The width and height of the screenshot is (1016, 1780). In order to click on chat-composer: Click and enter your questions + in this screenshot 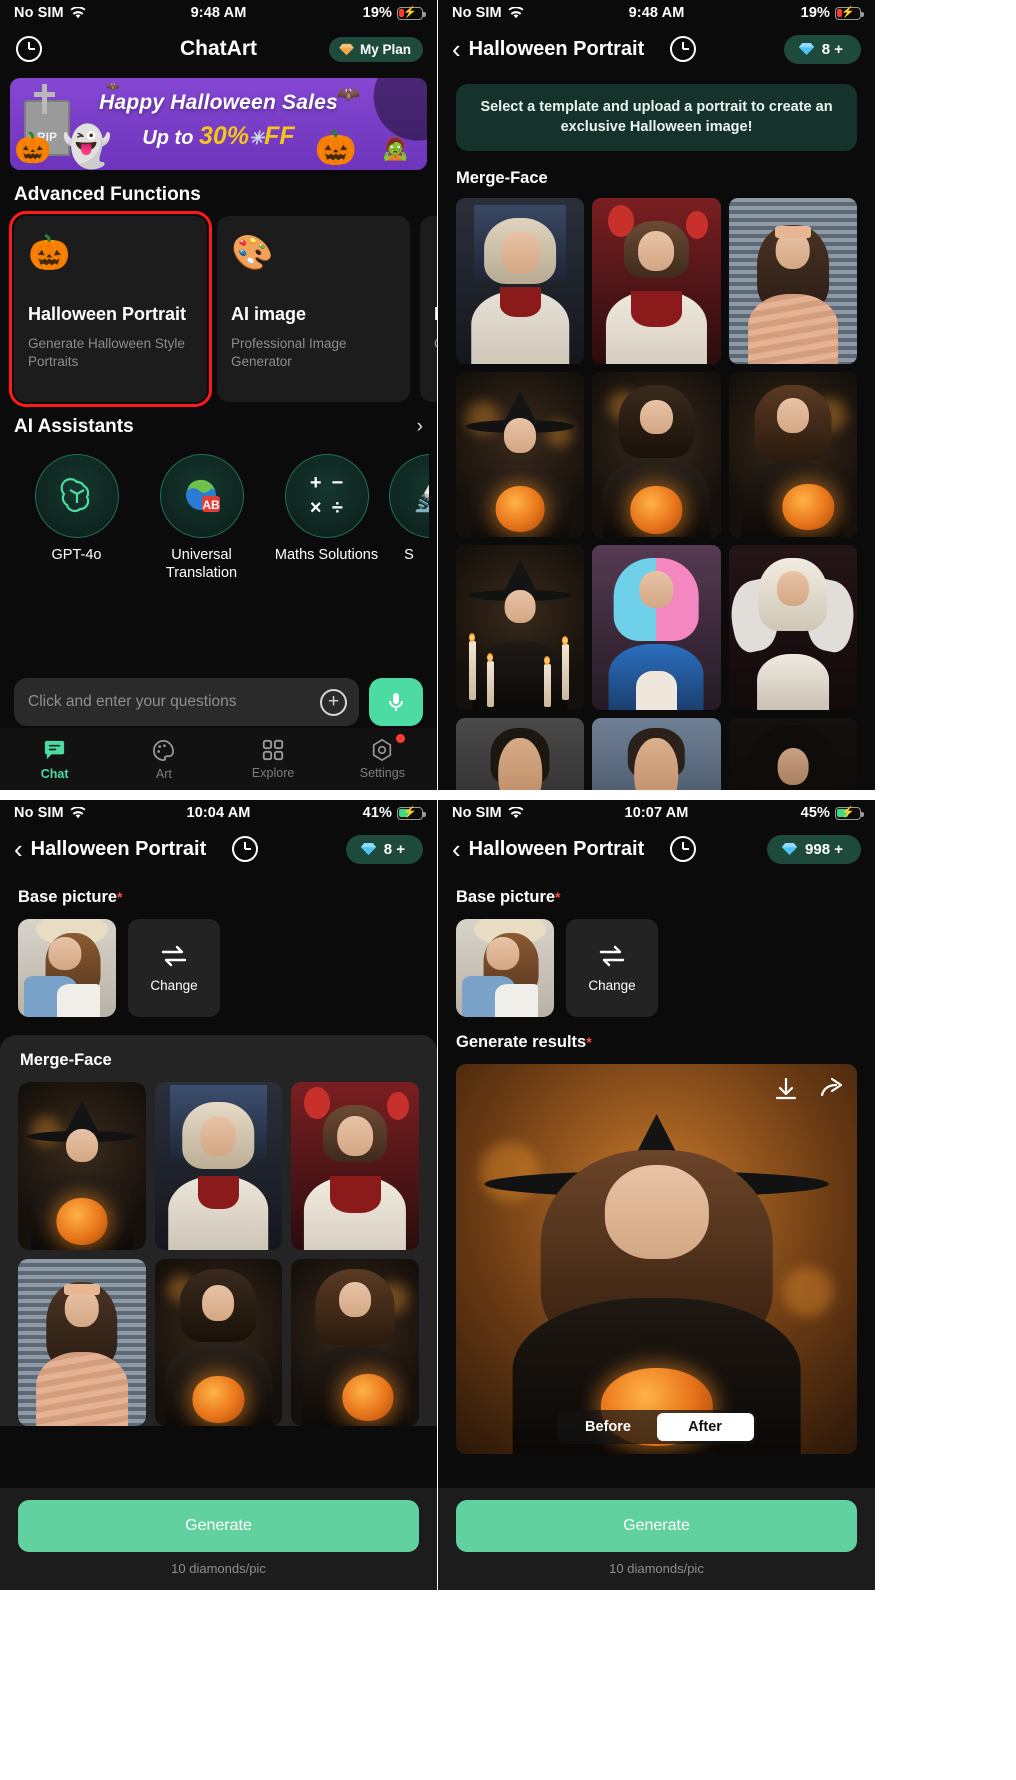, I will do `click(218, 702)`.